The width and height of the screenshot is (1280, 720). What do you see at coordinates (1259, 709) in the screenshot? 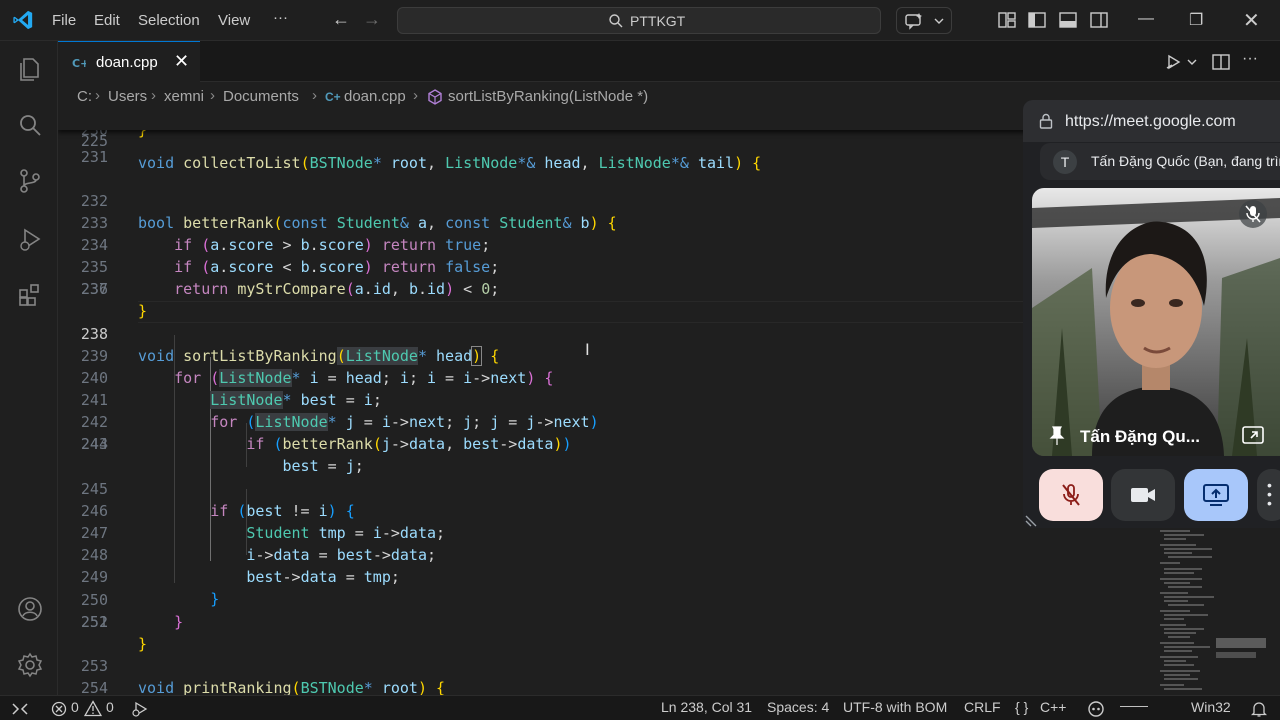
I see `notifications-bell-icon` at bounding box center [1259, 709].